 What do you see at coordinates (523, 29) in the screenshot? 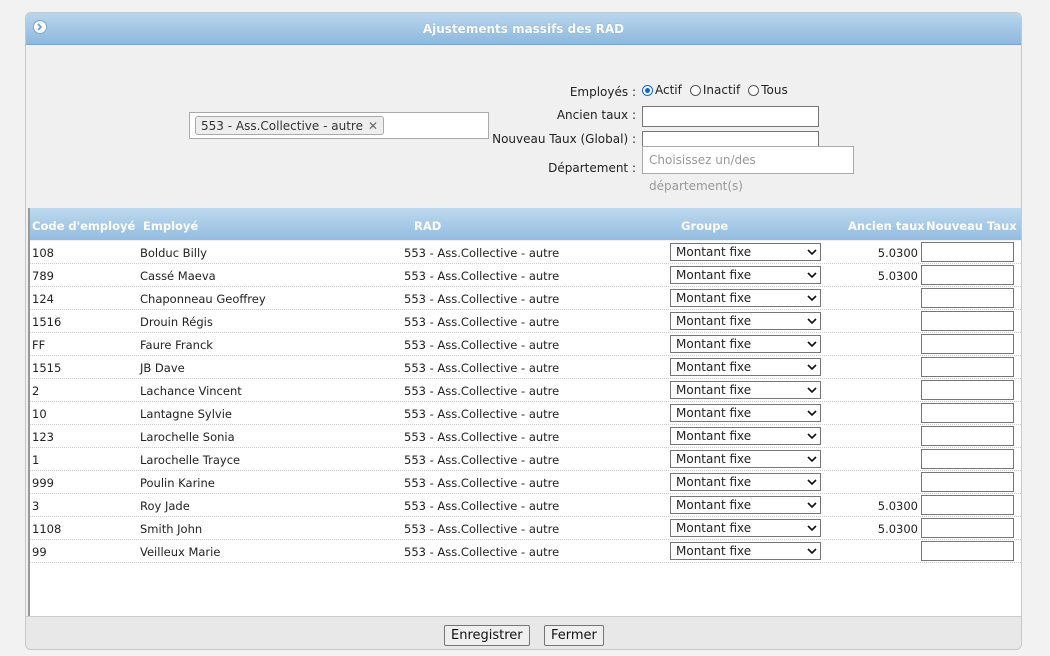
I see `dialog-title: Ajustements massifs des RAD` at bounding box center [523, 29].